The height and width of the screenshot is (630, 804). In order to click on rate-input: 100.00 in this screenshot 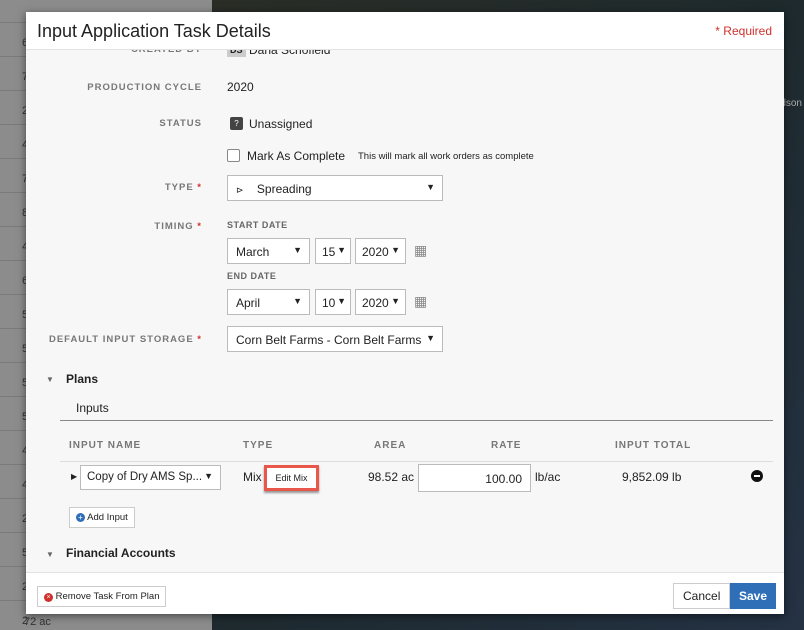, I will do `click(474, 478)`.